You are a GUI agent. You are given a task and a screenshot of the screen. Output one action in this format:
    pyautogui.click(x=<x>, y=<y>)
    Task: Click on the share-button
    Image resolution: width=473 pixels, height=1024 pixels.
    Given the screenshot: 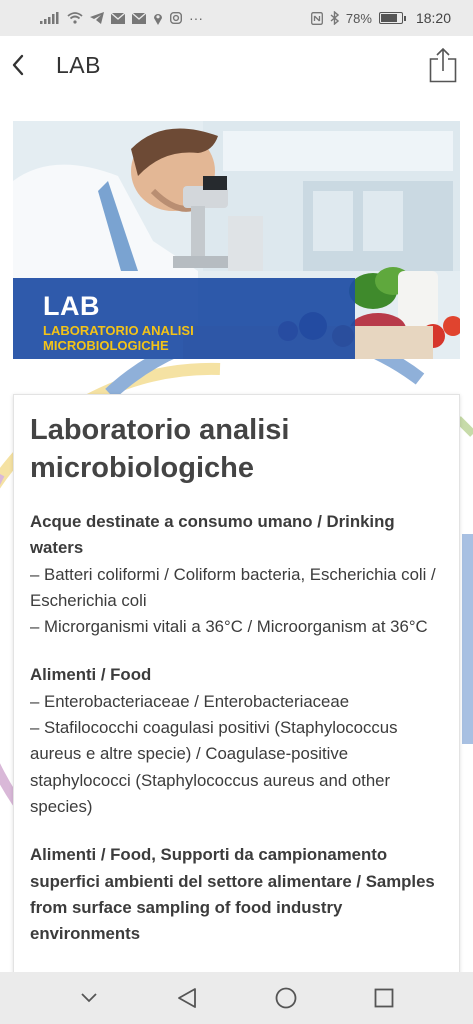 What is the action you would take?
    pyautogui.click(x=443, y=65)
    